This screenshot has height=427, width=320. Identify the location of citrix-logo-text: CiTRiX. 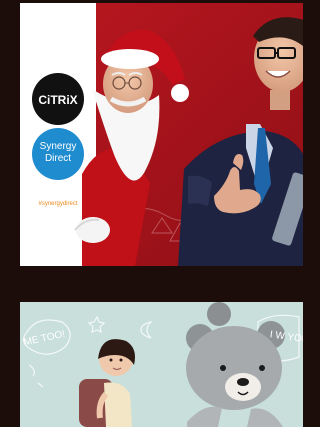
(57, 100).